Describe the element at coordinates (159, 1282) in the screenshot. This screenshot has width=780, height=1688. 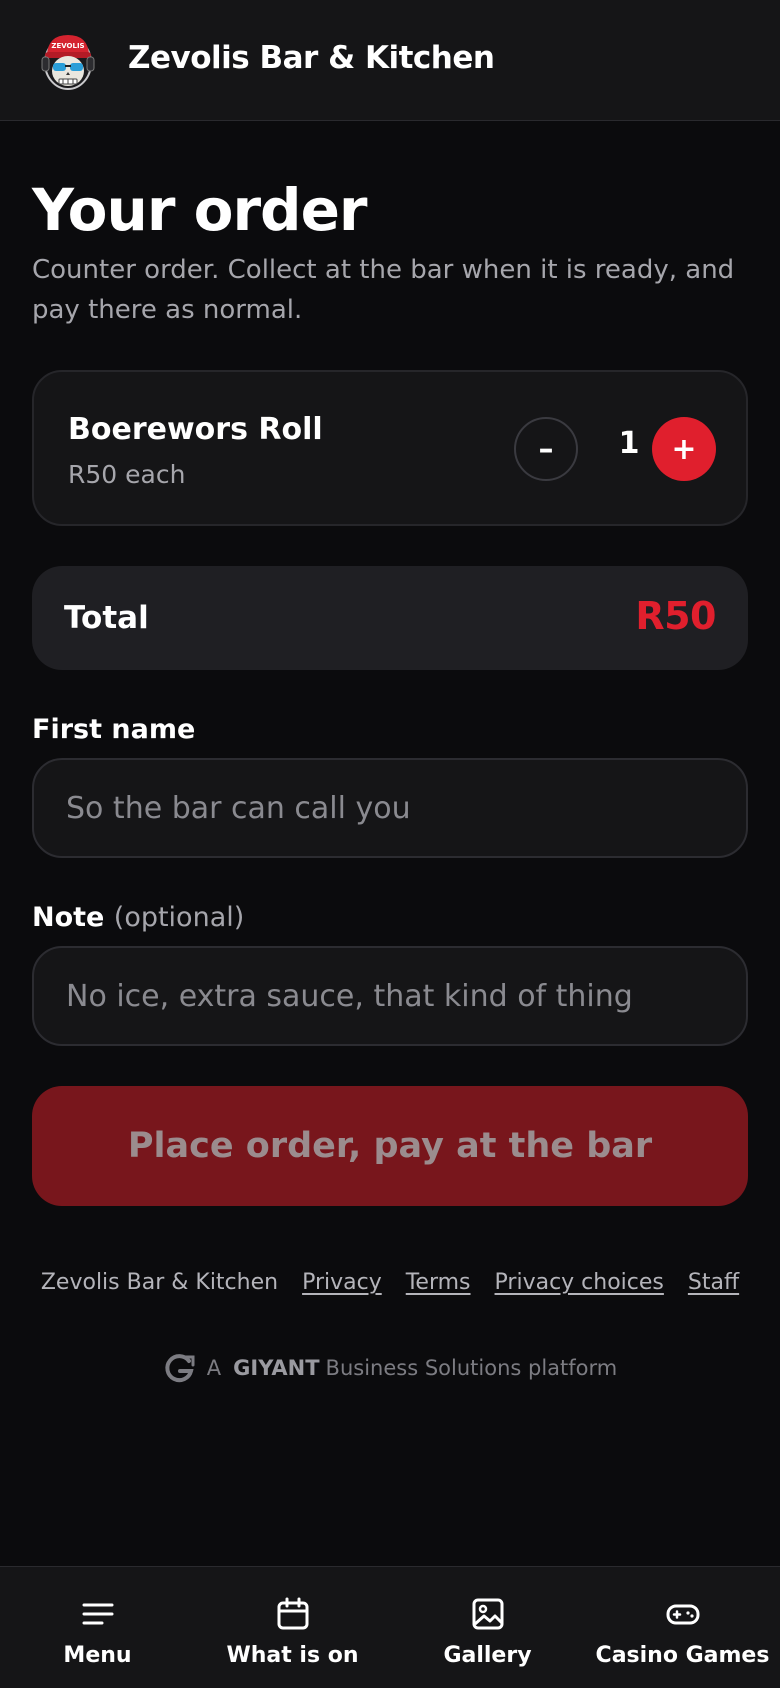
I see `footer-business-name: Zevolis Bar & Kitchen` at that location.